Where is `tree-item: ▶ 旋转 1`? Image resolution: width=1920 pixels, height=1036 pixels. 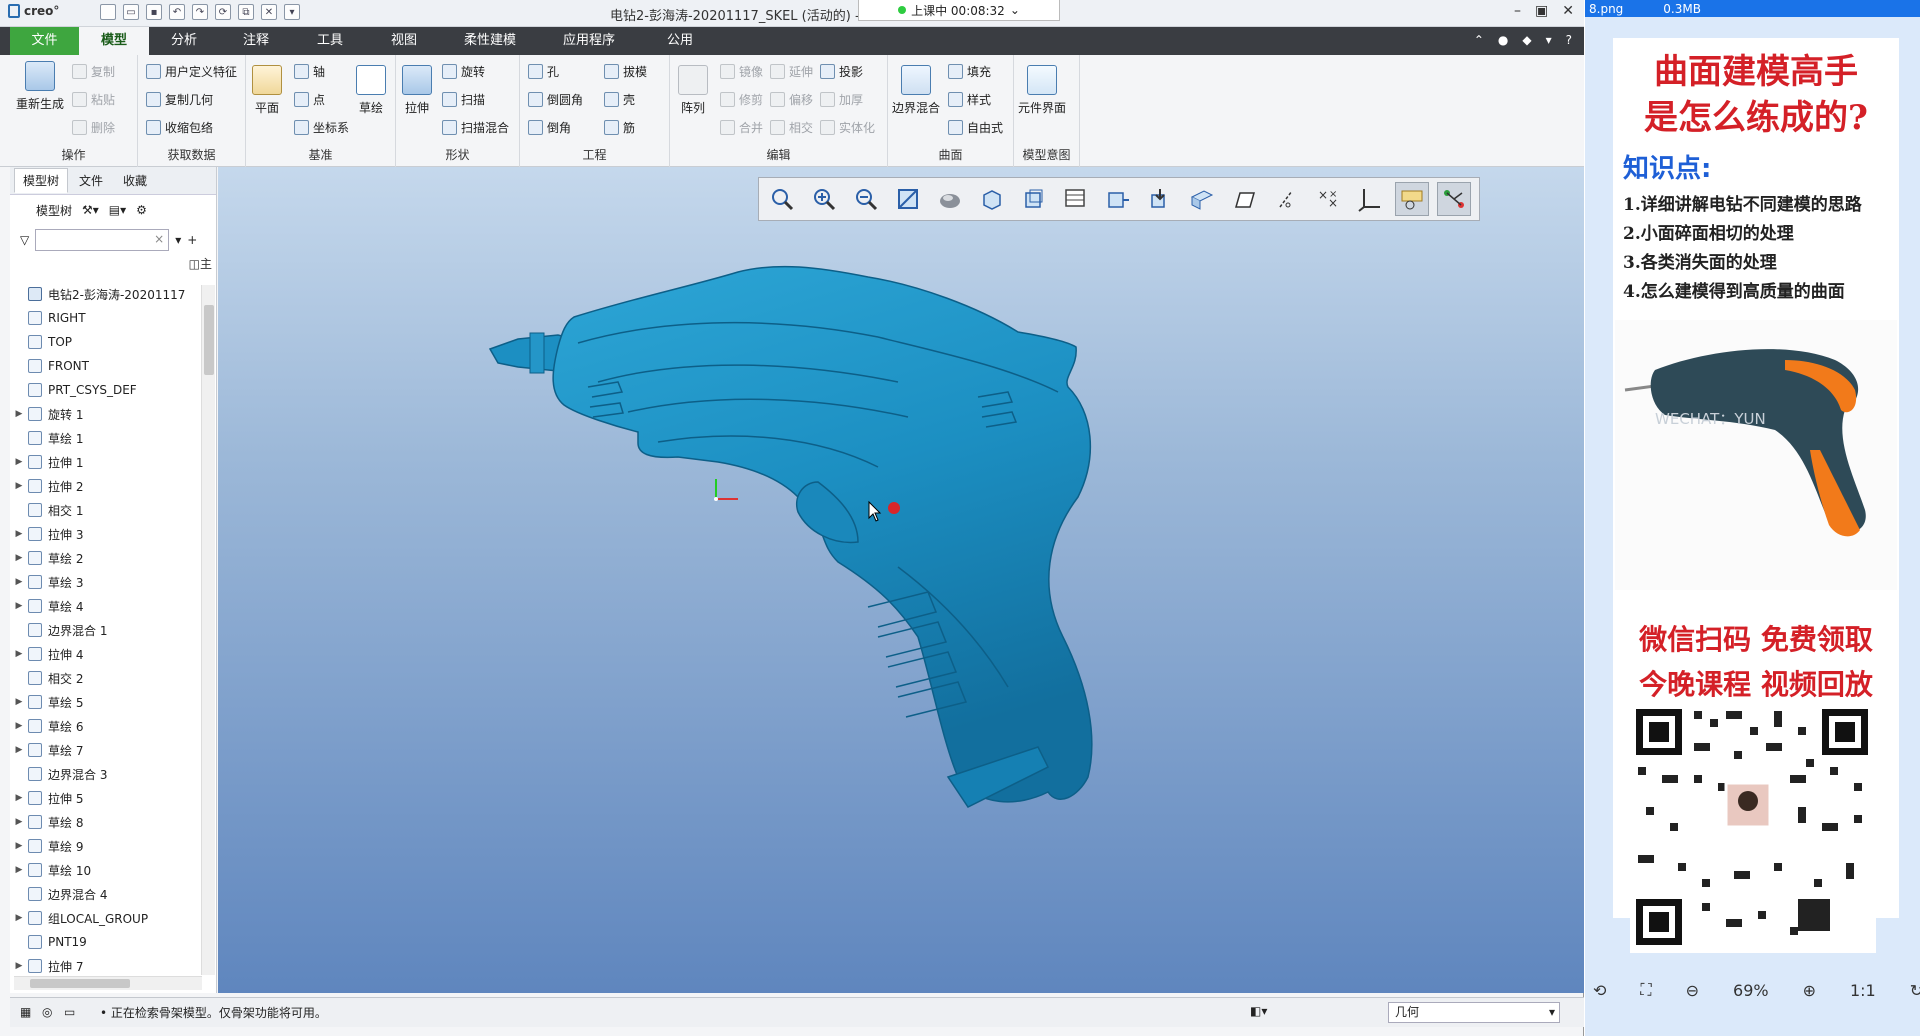 tree-item: ▶ 旋转 1 is located at coordinates (105, 414).